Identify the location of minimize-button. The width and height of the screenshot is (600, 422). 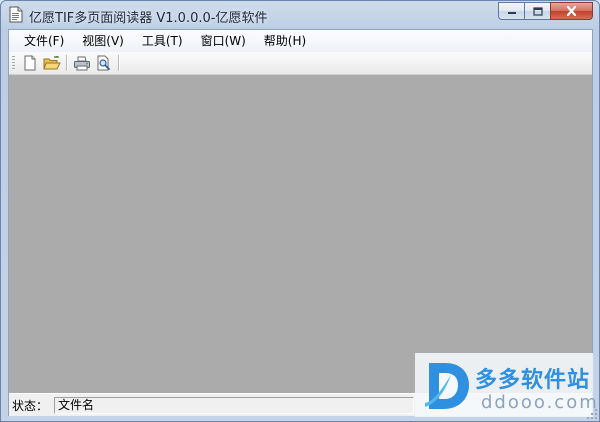
(511, 11).